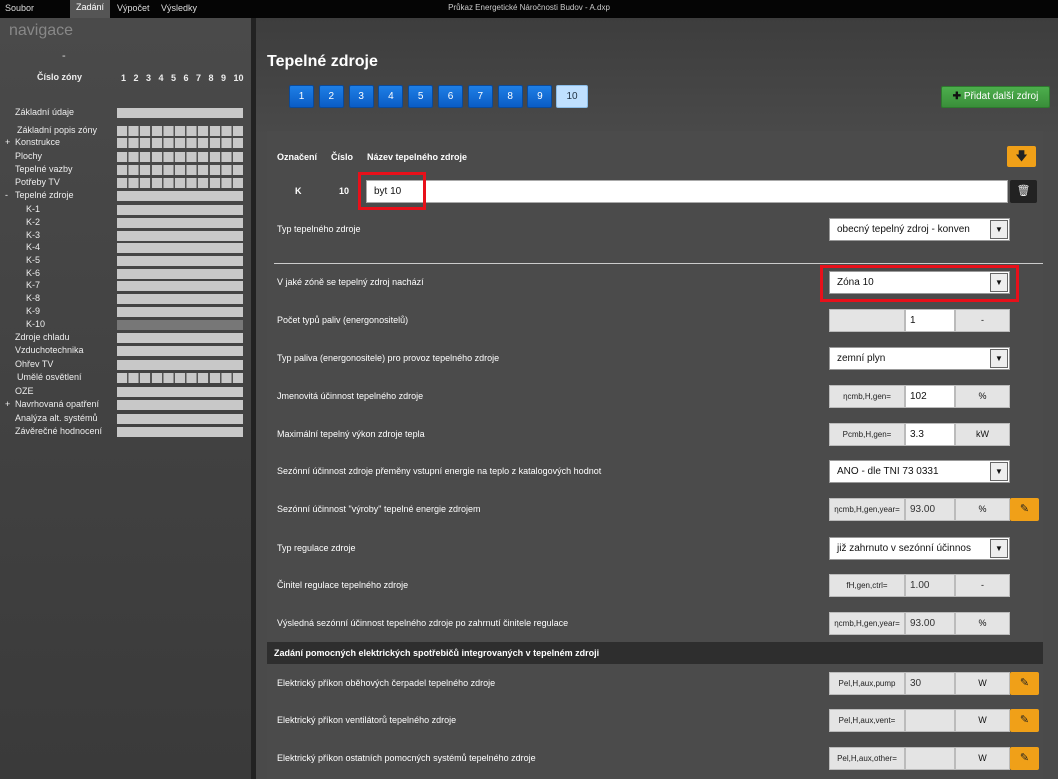 The image size is (1058, 779). What do you see at coordinates (919, 471) in the screenshot?
I see `seasonal-src-select: ANO - dle TNI 73 0331 ▼` at bounding box center [919, 471].